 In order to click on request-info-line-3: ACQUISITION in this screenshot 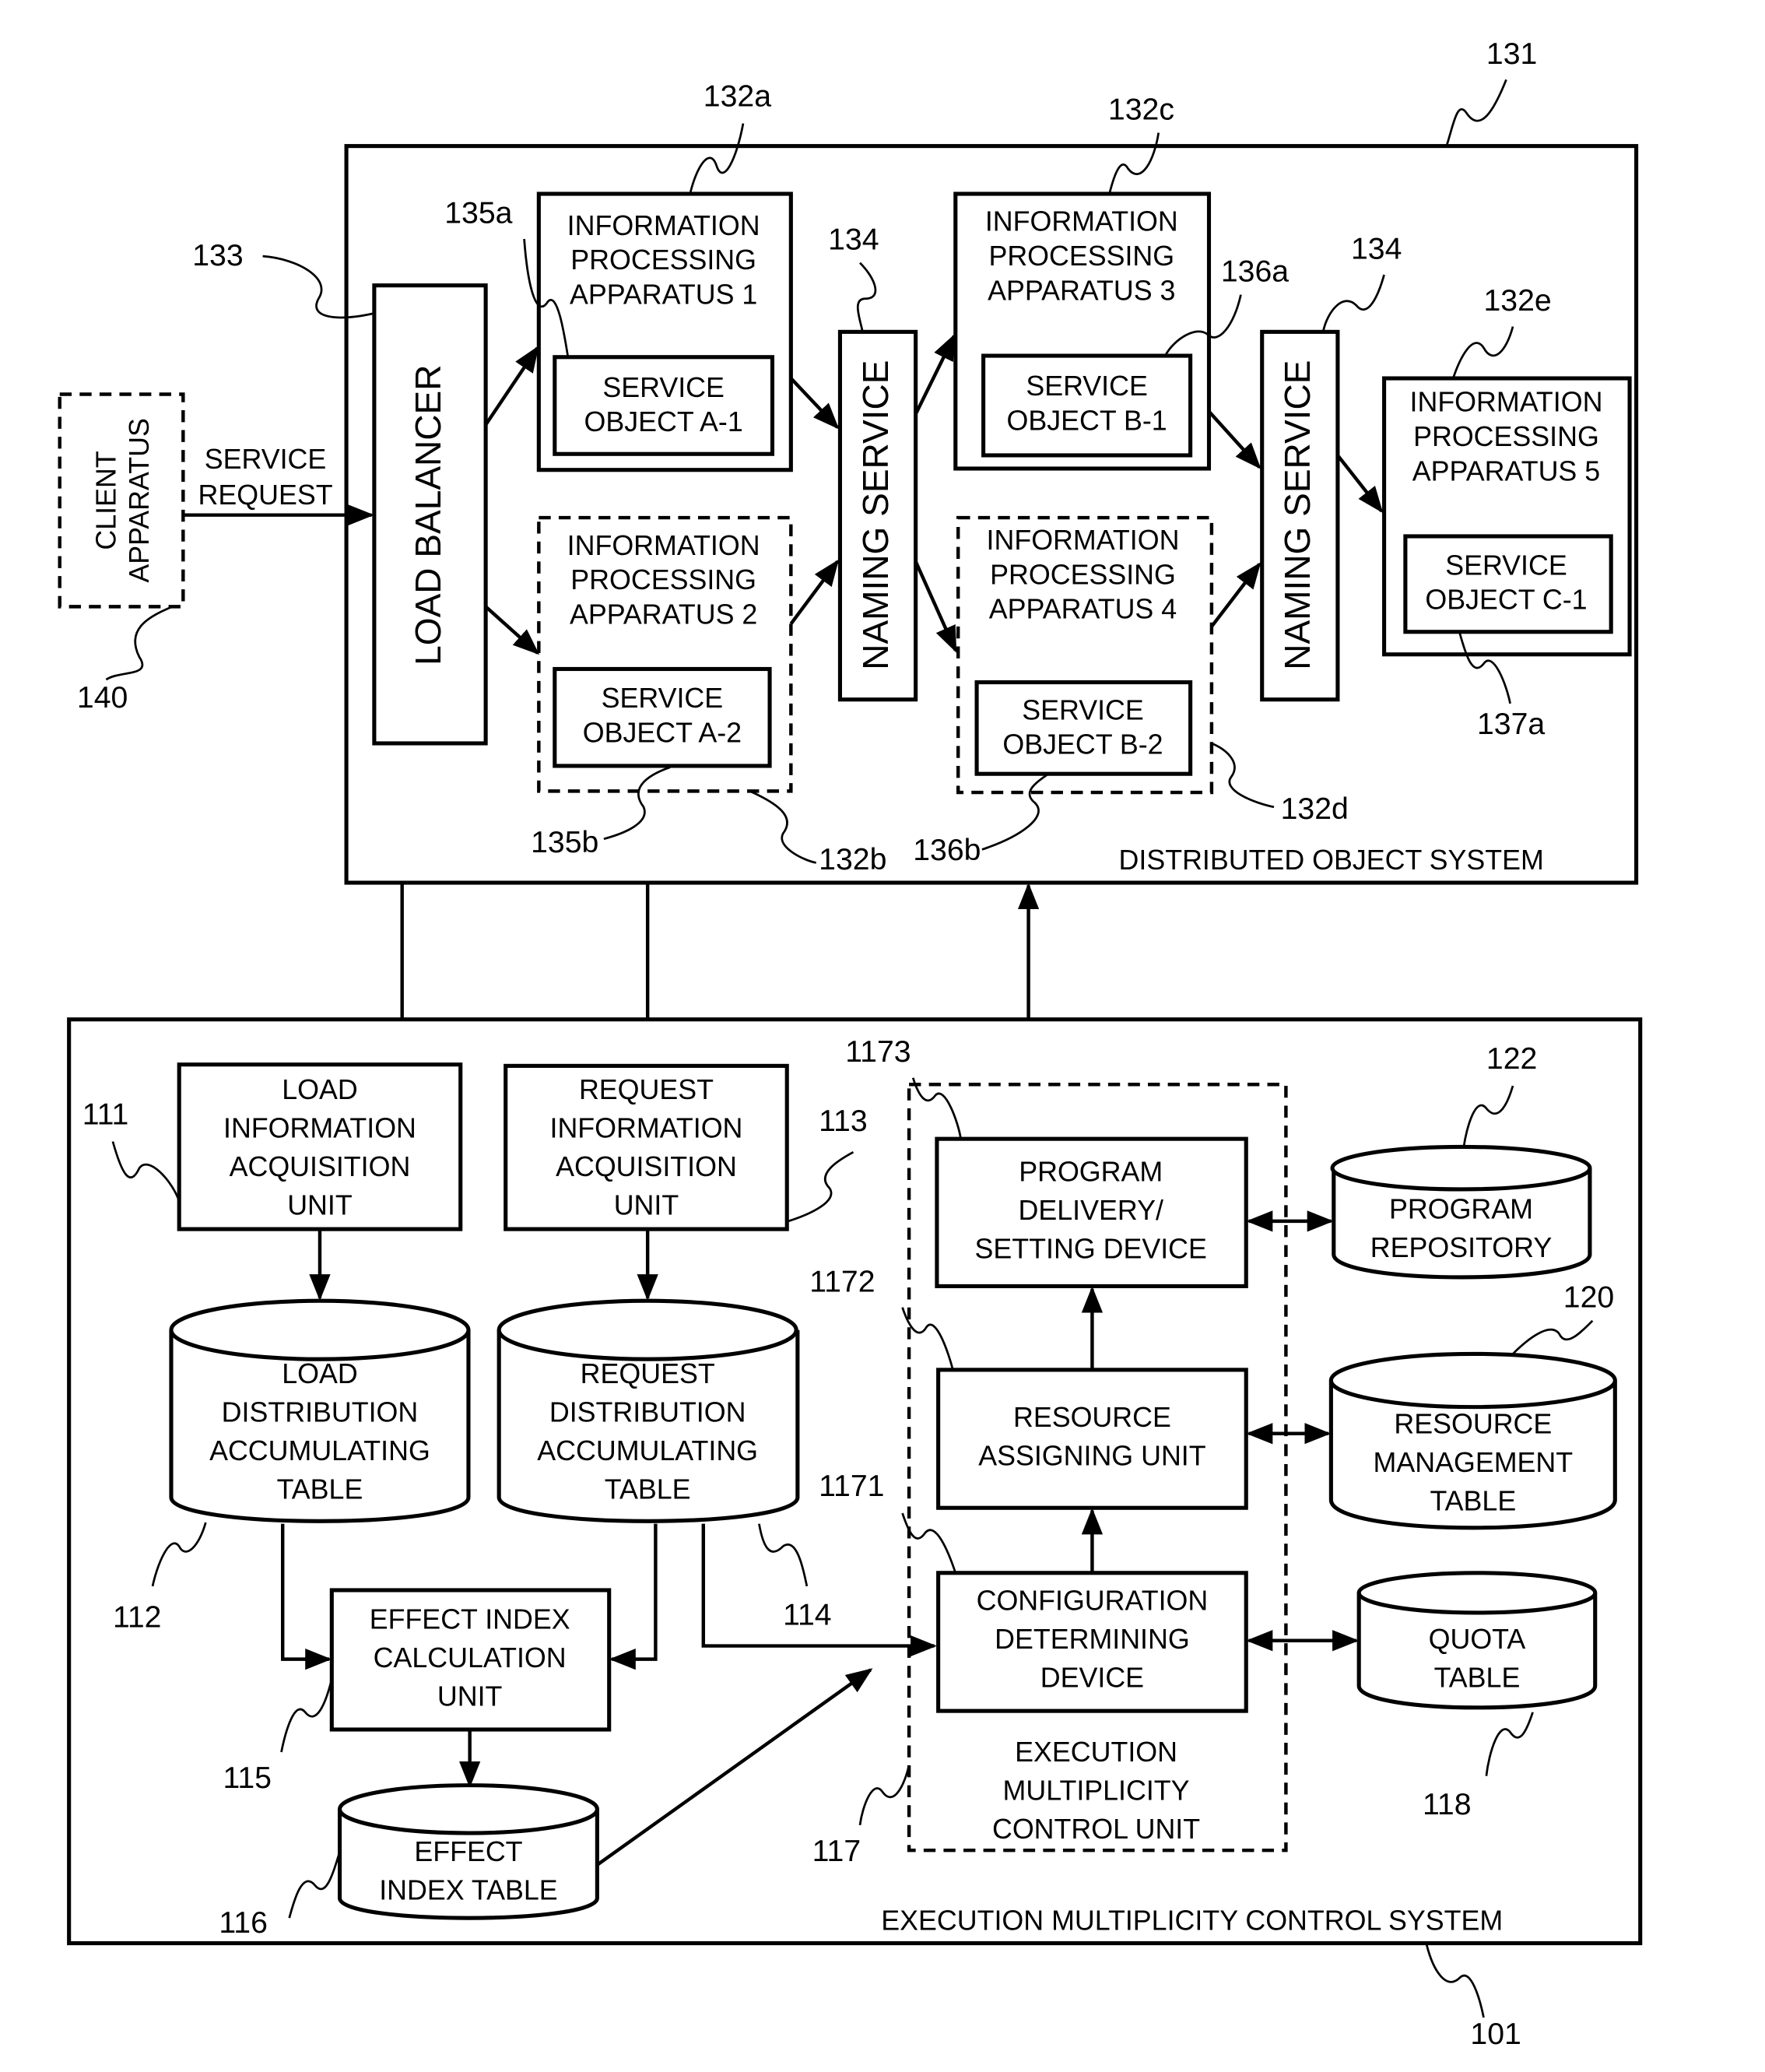, I will do `click(646, 1166)`.